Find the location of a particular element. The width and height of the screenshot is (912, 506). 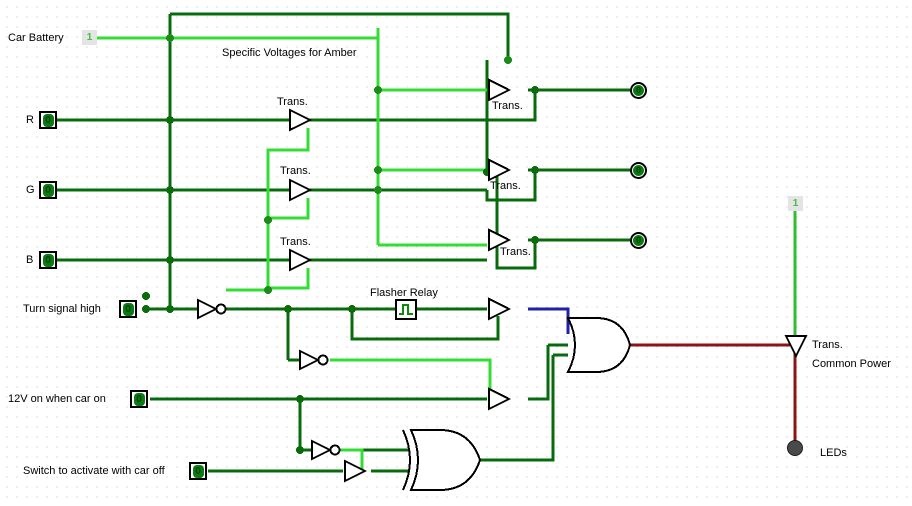

label-input-g: G is located at coordinates (30, 190).